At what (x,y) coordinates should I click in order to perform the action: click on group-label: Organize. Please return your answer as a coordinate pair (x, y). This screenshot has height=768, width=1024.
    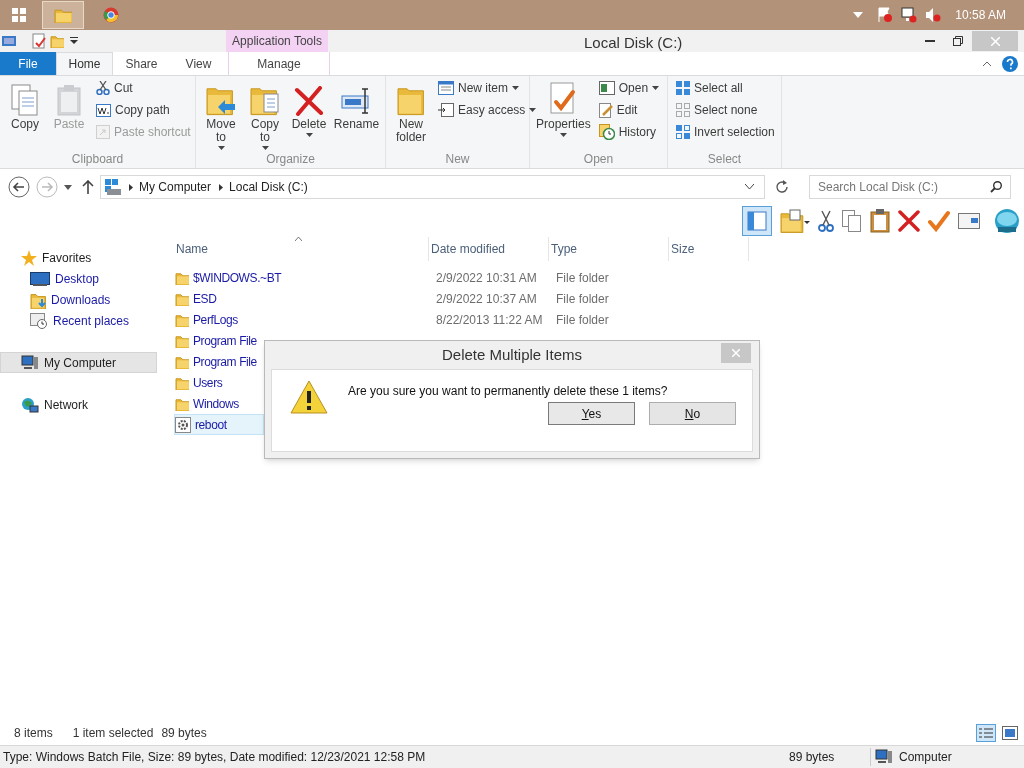
    Looking at the image, I should click on (290, 159).